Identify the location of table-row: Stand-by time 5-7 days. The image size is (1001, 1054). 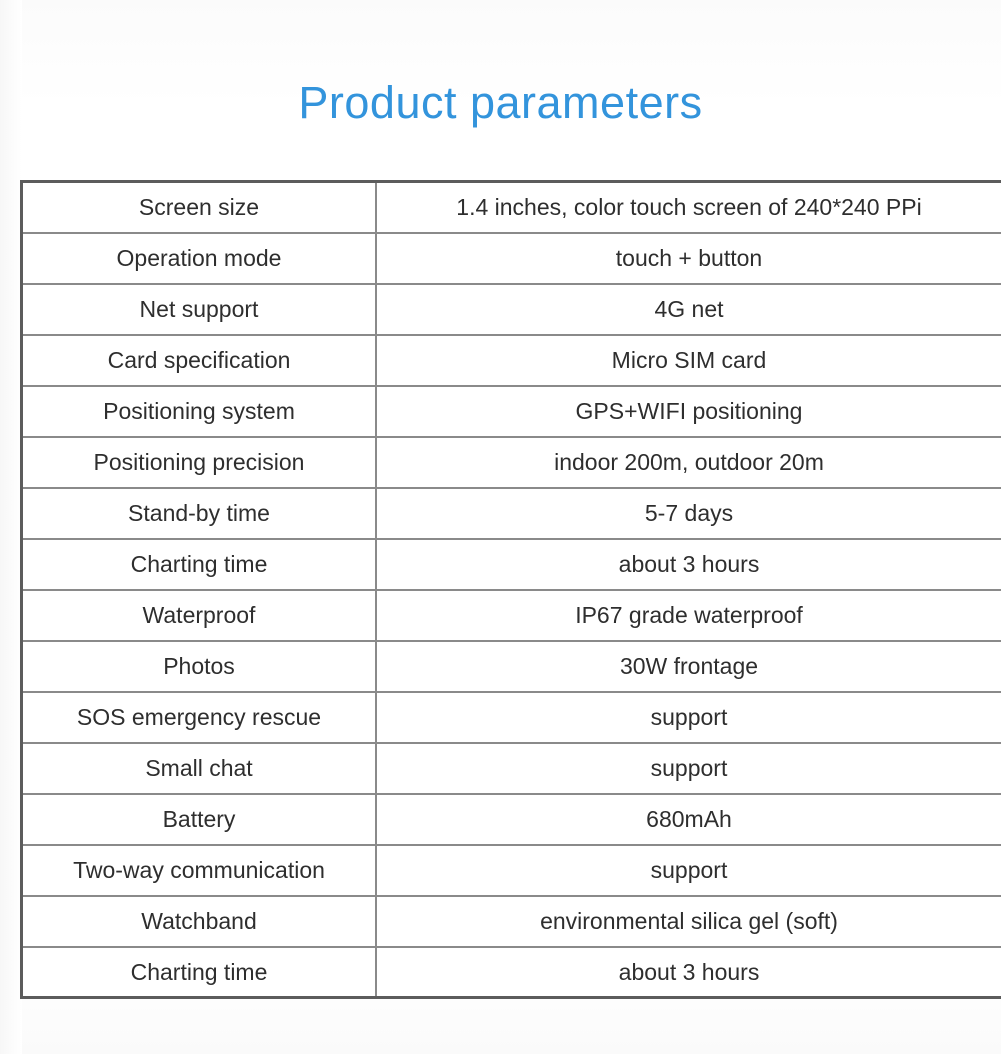
(511, 512).